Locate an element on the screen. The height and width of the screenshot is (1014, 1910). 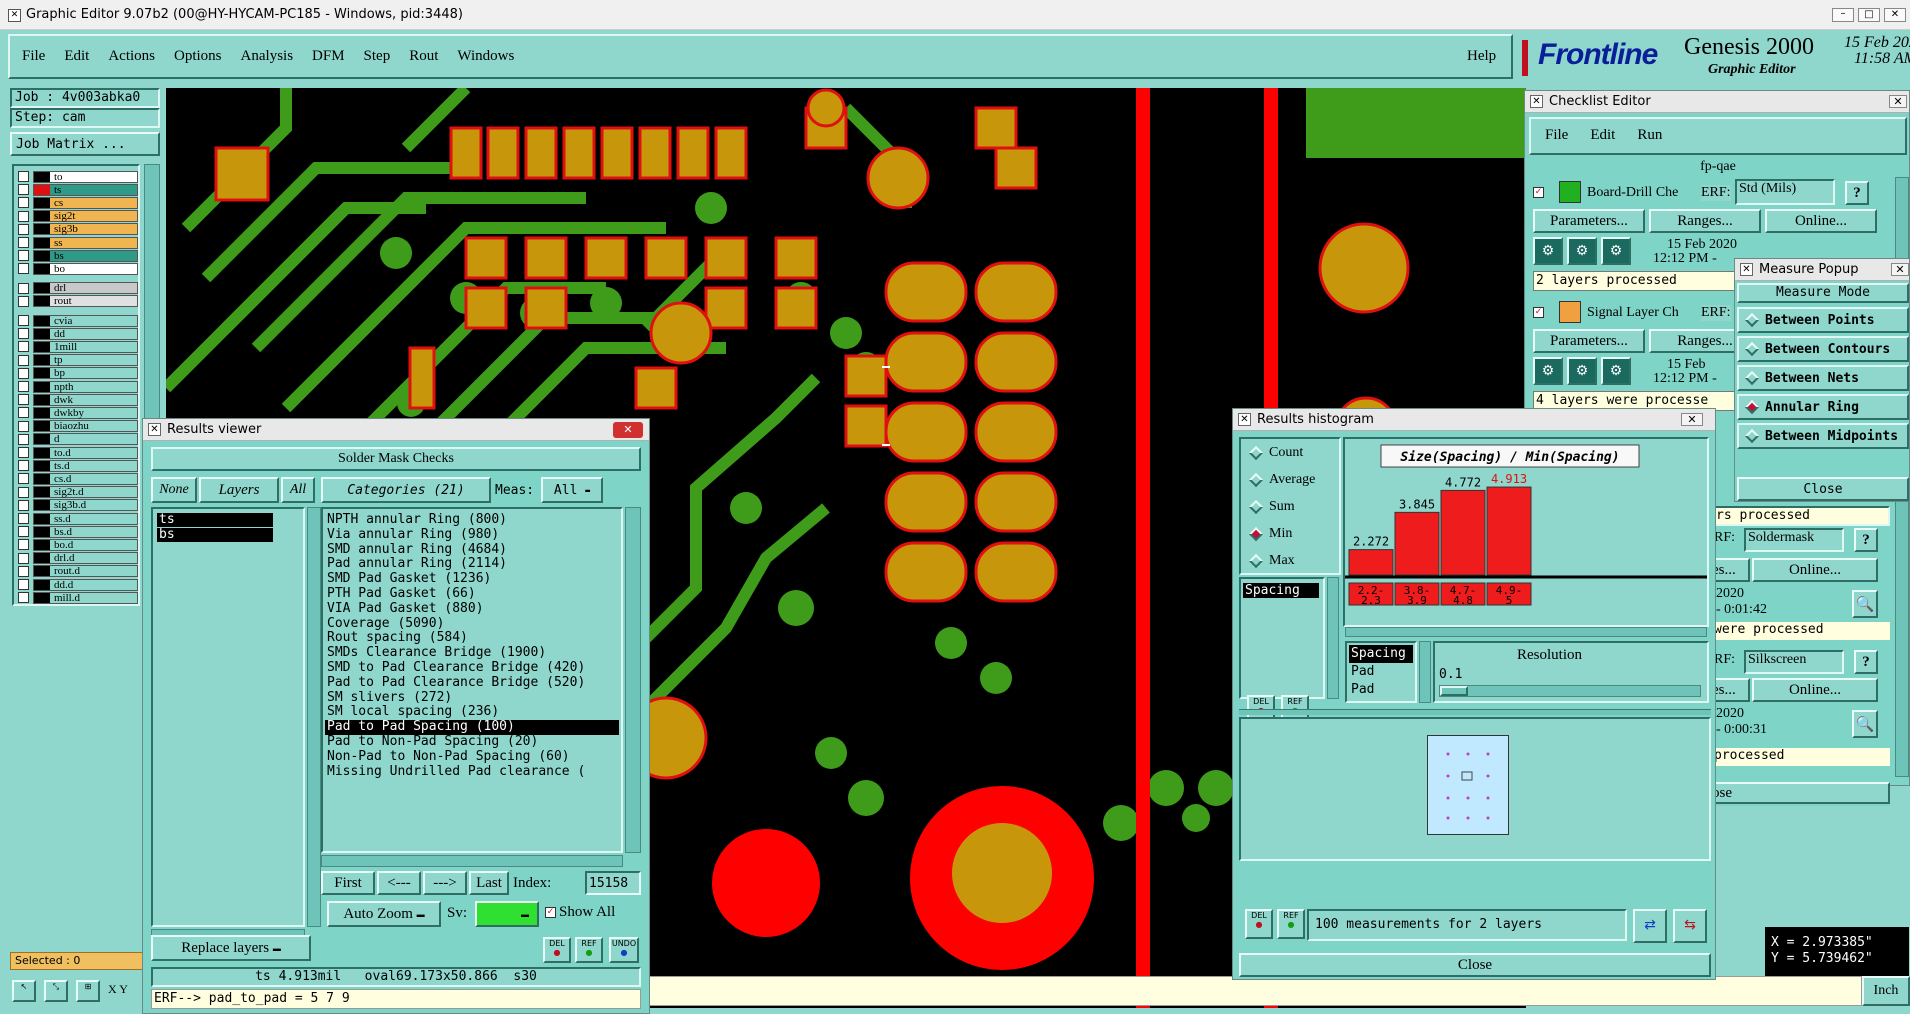
layer-row: dwkby is located at coordinates (76, 412).